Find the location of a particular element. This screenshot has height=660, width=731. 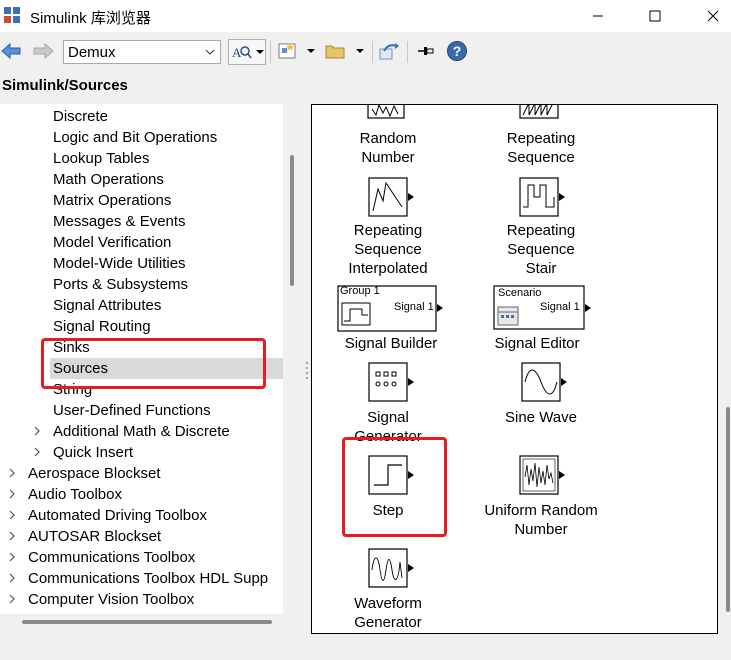

tree-item-matrix-operations: Matrix Operations is located at coordinates (141, 200).